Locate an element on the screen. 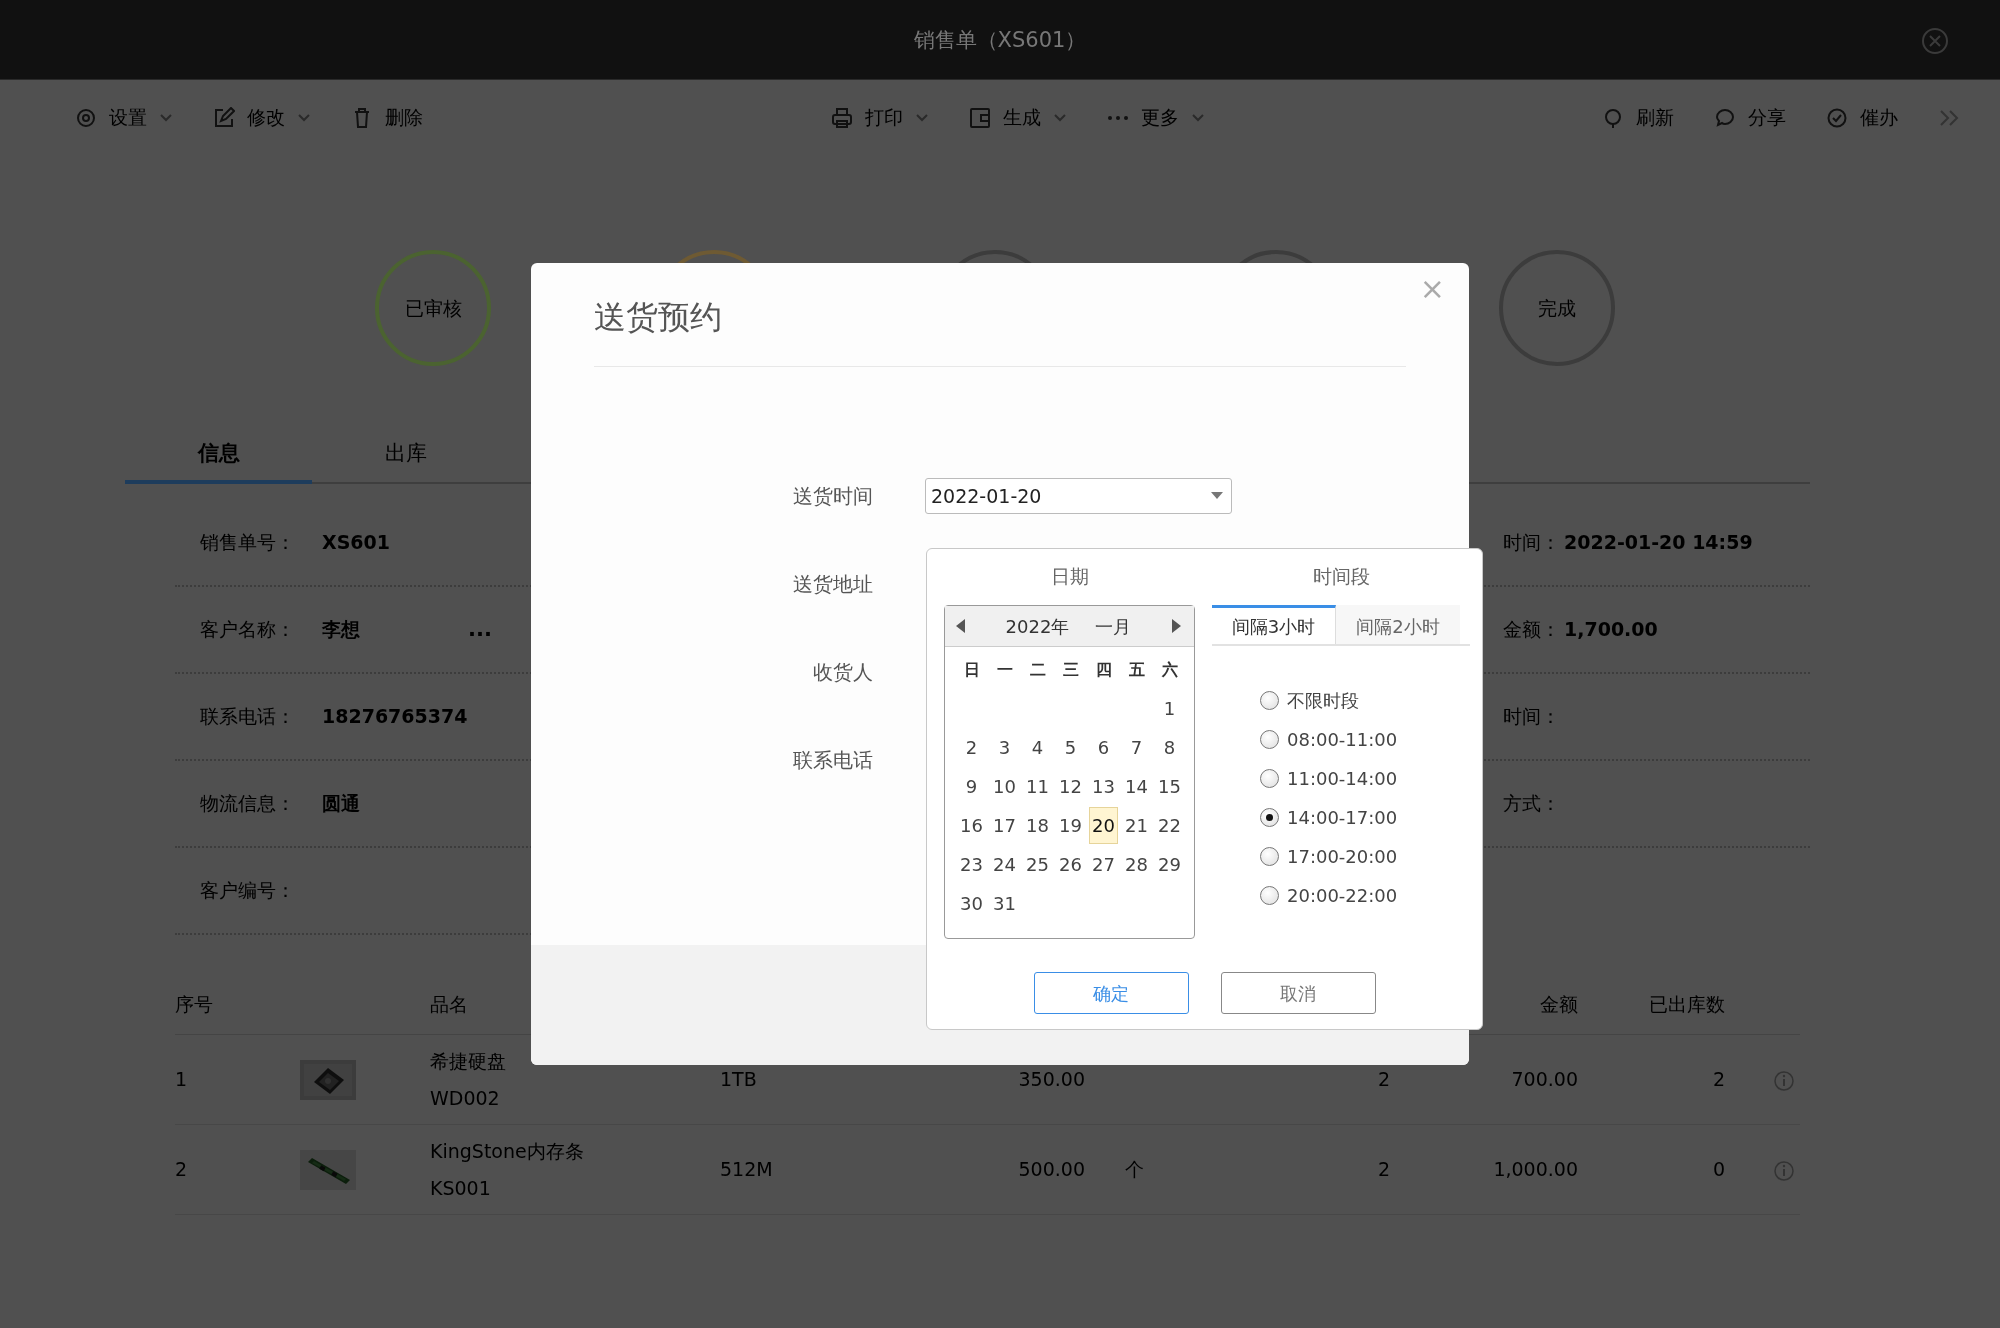  table-cell-text: 1 is located at coordinates (182, 1080).